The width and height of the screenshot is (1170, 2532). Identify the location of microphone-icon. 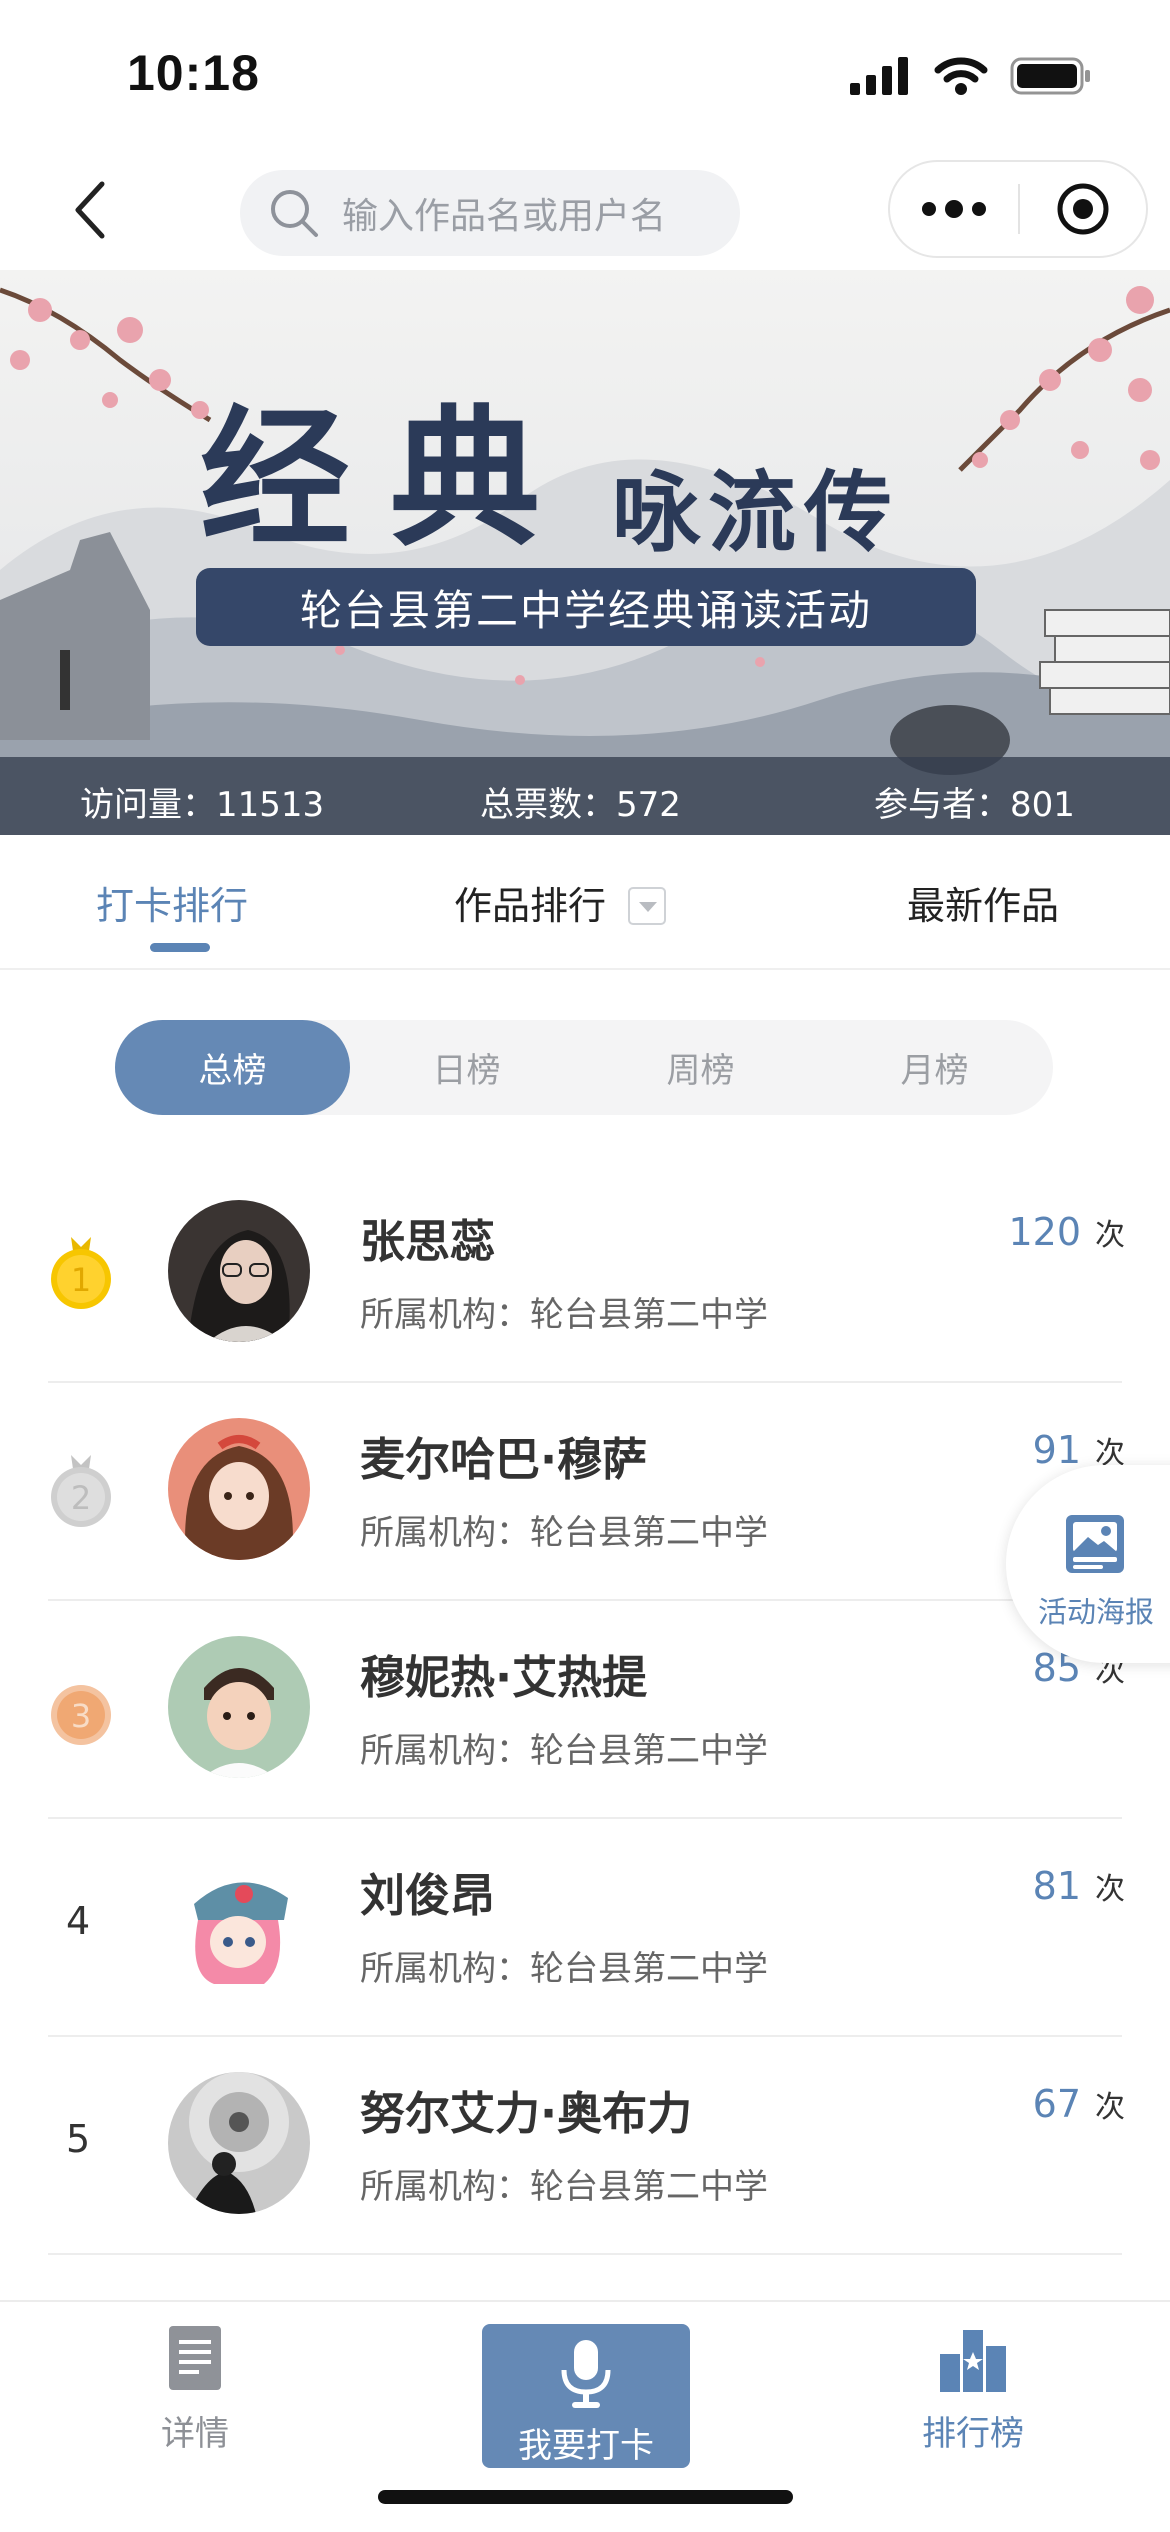
(586, 2374).